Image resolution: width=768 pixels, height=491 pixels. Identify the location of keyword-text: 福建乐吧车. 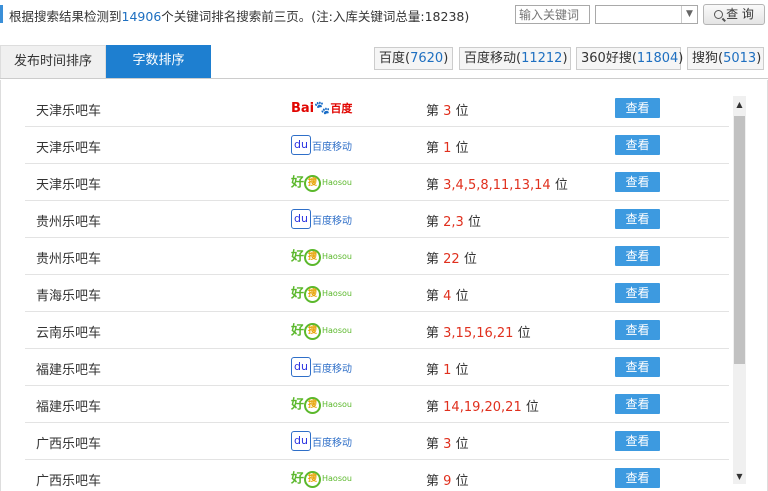
(69, 407).